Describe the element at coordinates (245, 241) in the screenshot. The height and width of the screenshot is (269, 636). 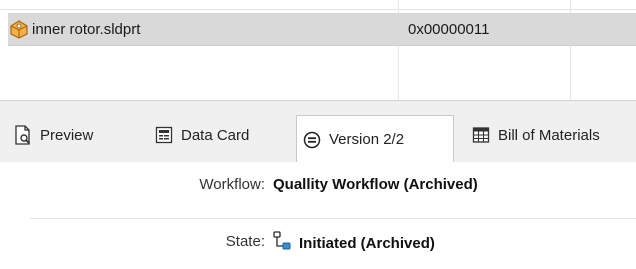
I see `state-label: State:` at that location.